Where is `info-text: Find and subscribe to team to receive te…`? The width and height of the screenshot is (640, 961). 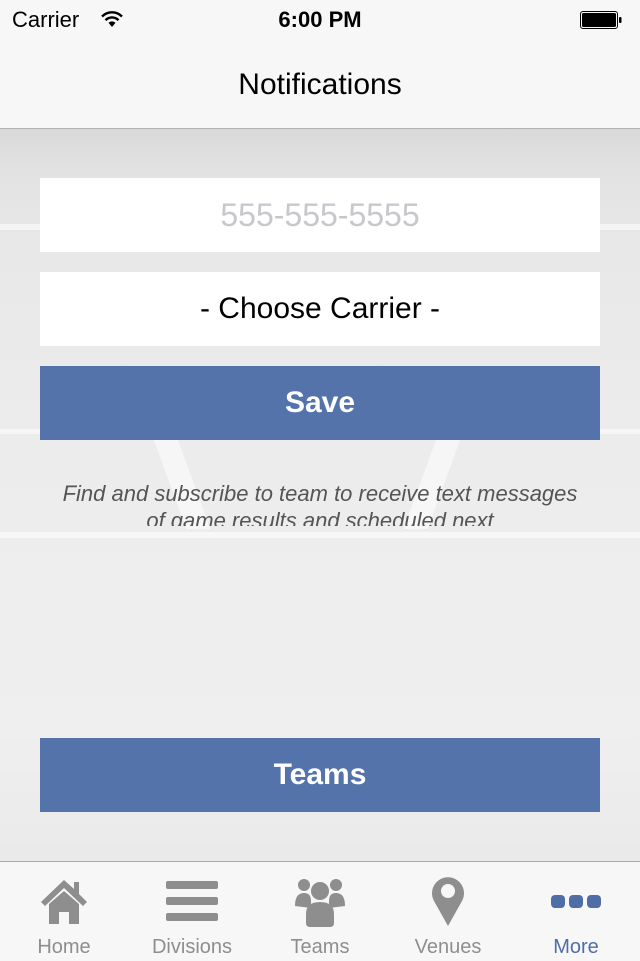 info-text: Find and subscribe to team to receive te… is located at coordinates (320, 503).